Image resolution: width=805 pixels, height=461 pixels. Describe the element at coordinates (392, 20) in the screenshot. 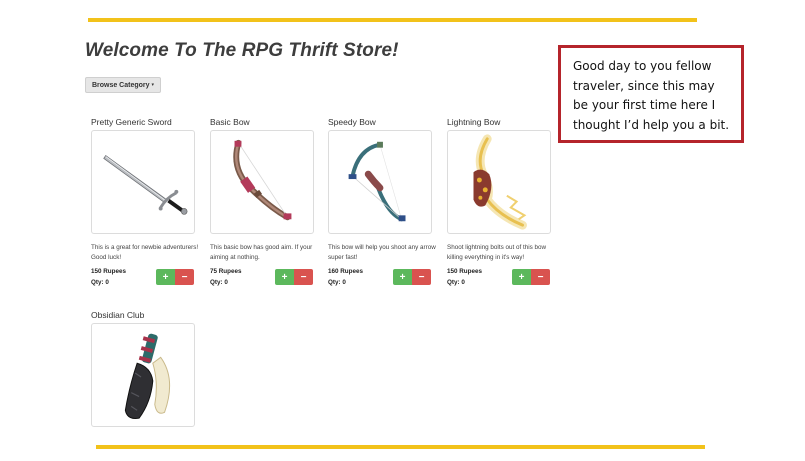

I see `top-divider` at that location.